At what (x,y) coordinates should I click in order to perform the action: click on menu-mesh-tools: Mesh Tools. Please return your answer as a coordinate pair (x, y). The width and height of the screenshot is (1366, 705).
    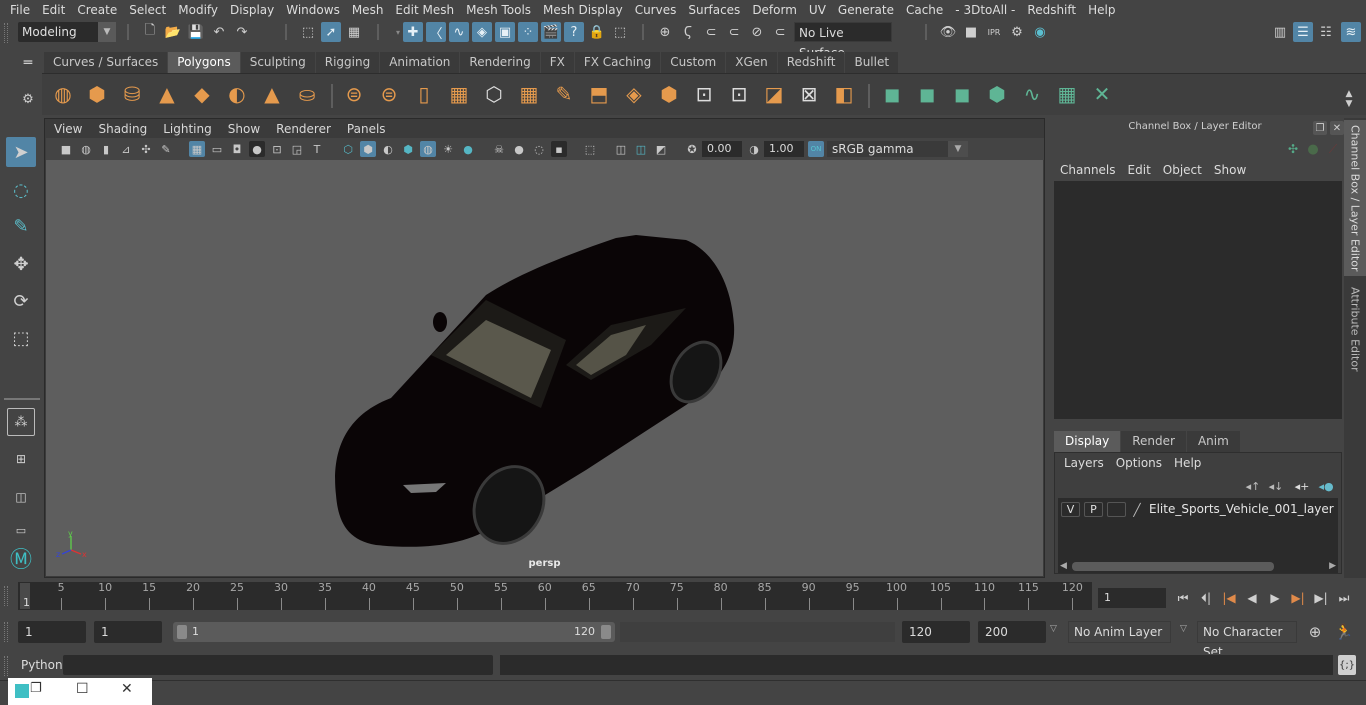
    Looking at the image, I should click on (498, 10).